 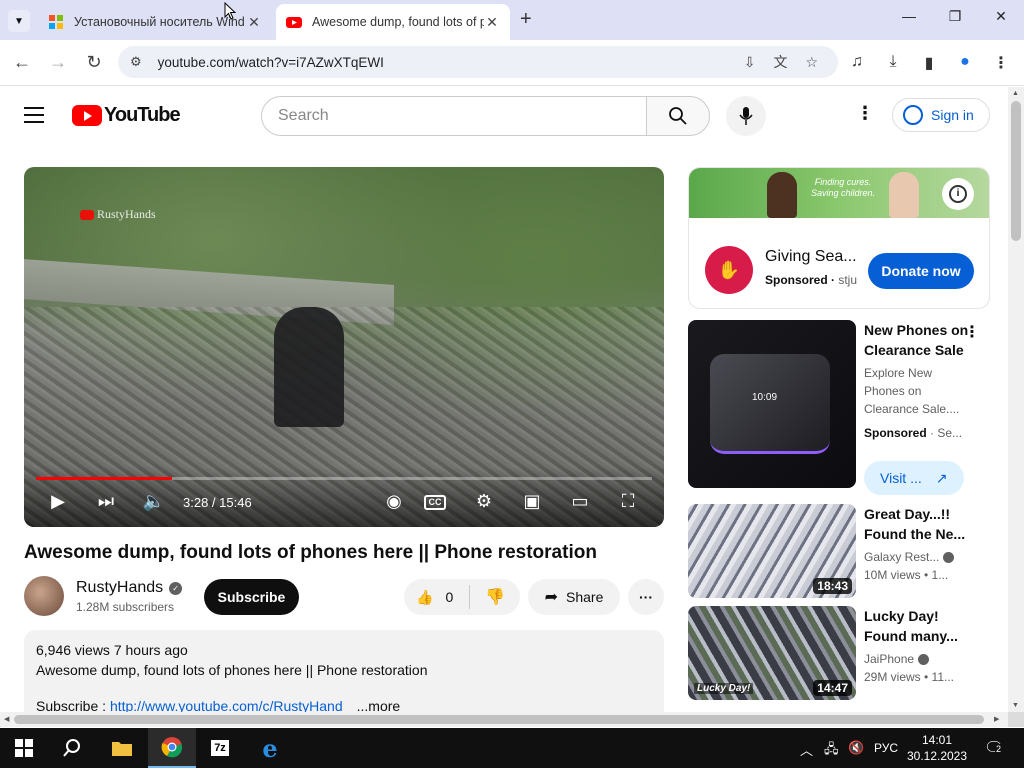 I want to click on captions-button: CC, so click(x=435, y=502).